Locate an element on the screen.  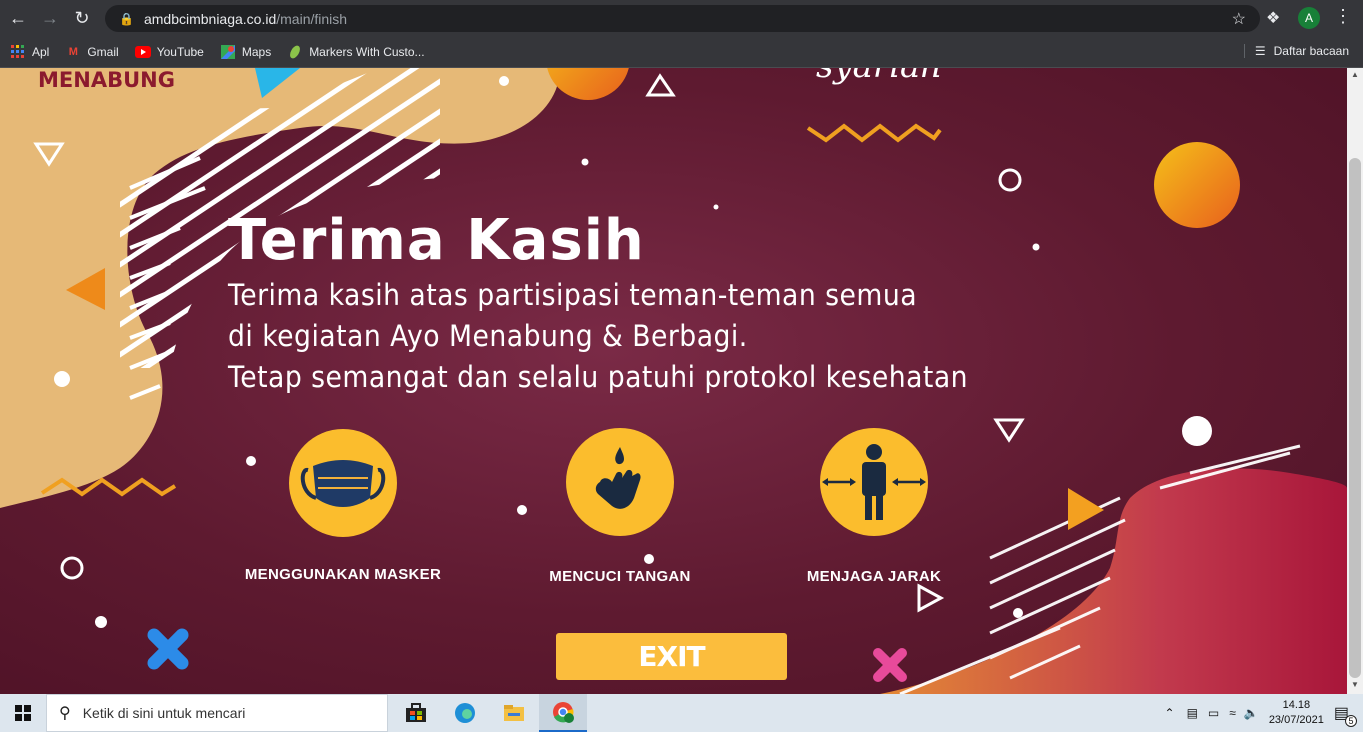
url-host: amdbcimbniaga.co.id is located at coordinates (210, 18).